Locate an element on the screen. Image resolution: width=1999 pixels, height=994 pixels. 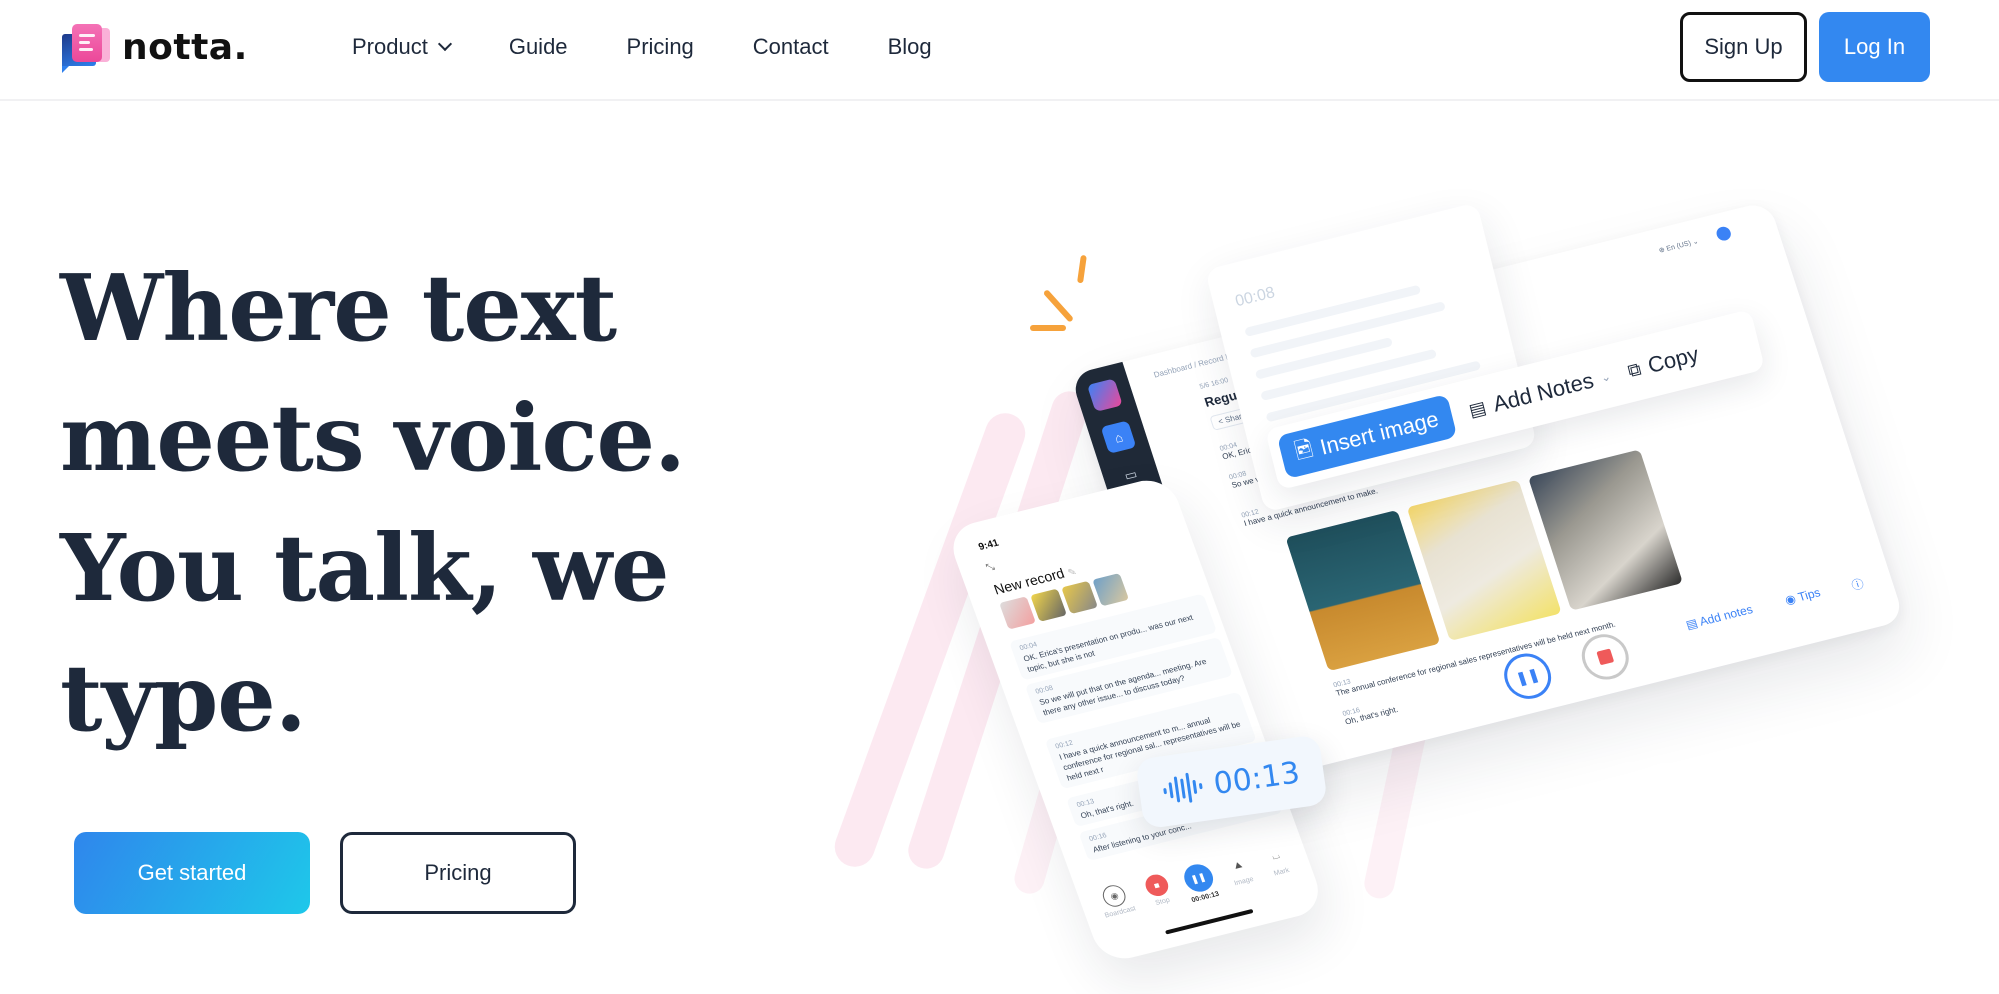
sign-up-button: Sign Up is located at coordinates (1743, 47).